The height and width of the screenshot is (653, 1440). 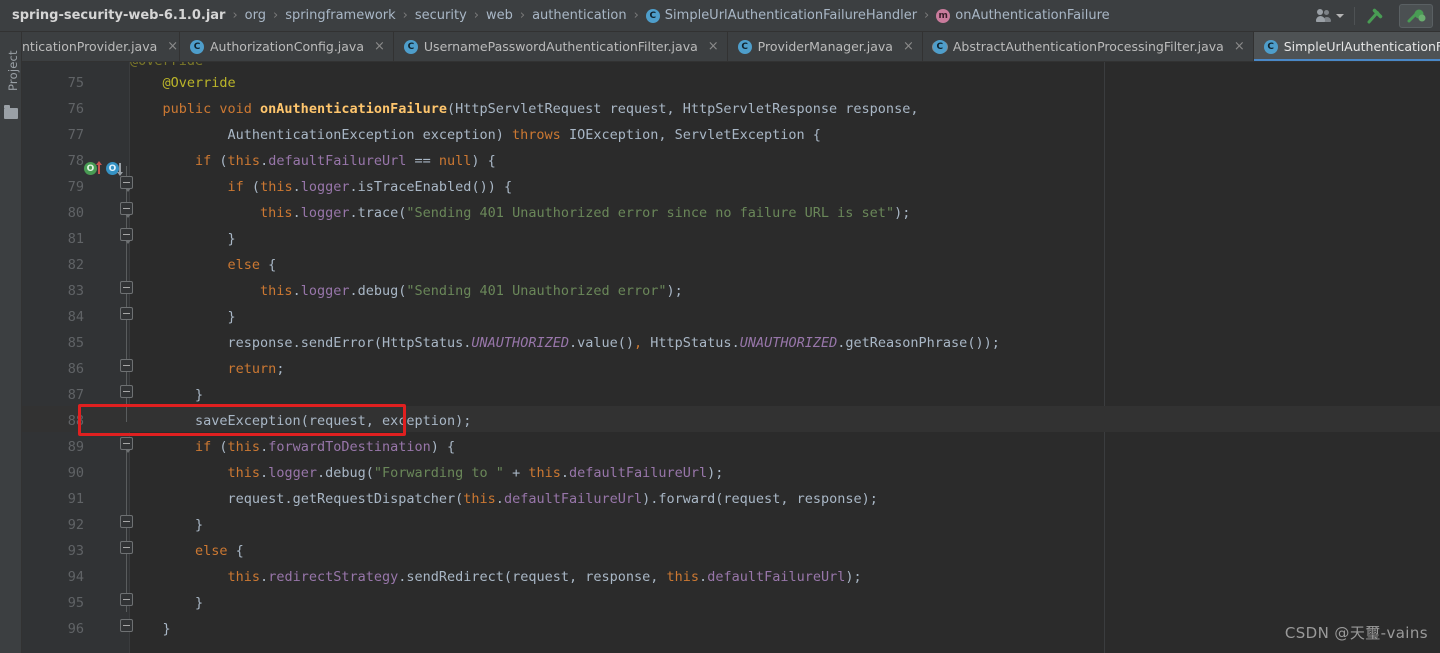 What do you see at coordinates (499, 15) in the screenshot?
I see `breadcrumb-item-web: web` at bounding box center [499, 15].